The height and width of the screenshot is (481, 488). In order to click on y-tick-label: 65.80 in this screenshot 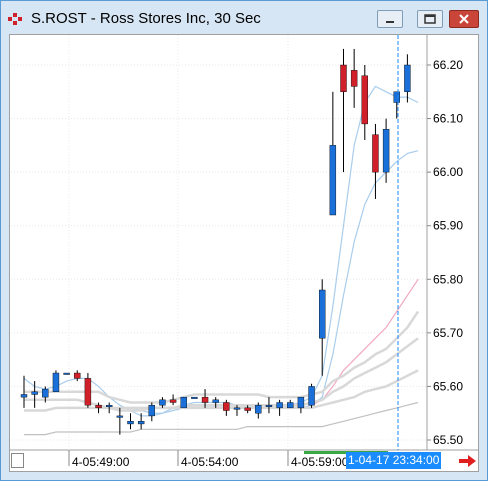, I will do `click(448, 279)`.